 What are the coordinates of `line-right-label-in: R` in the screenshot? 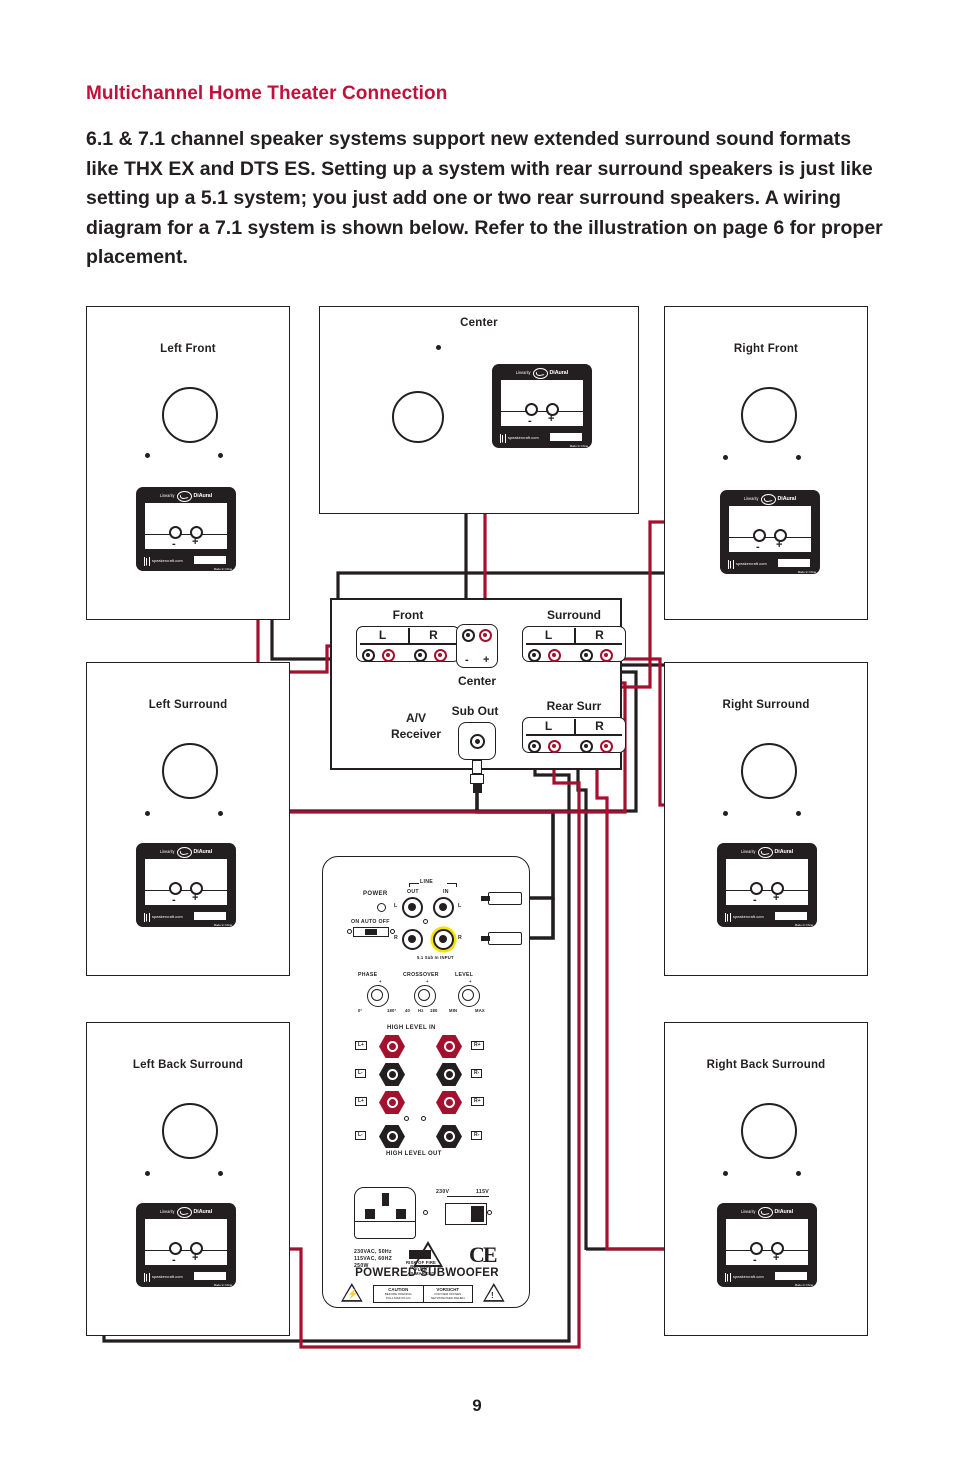 It's located at (460, 938).